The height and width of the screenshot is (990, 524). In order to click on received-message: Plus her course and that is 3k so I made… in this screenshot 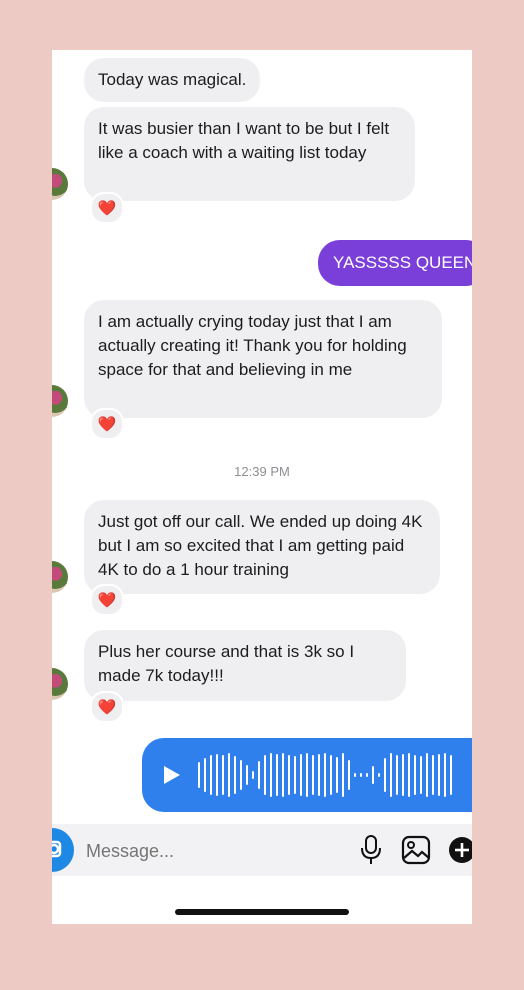, I will do `click(245, 665)`.